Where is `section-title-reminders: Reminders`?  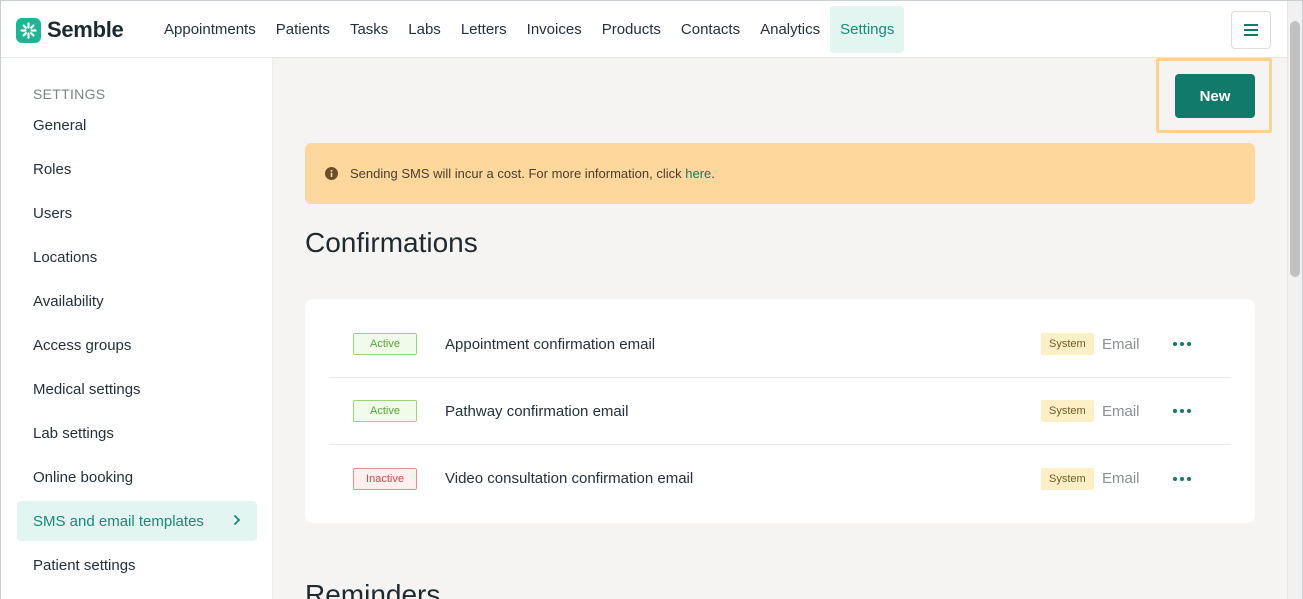 section-title-reminders: Reminders is located at coordinates (373, 589).